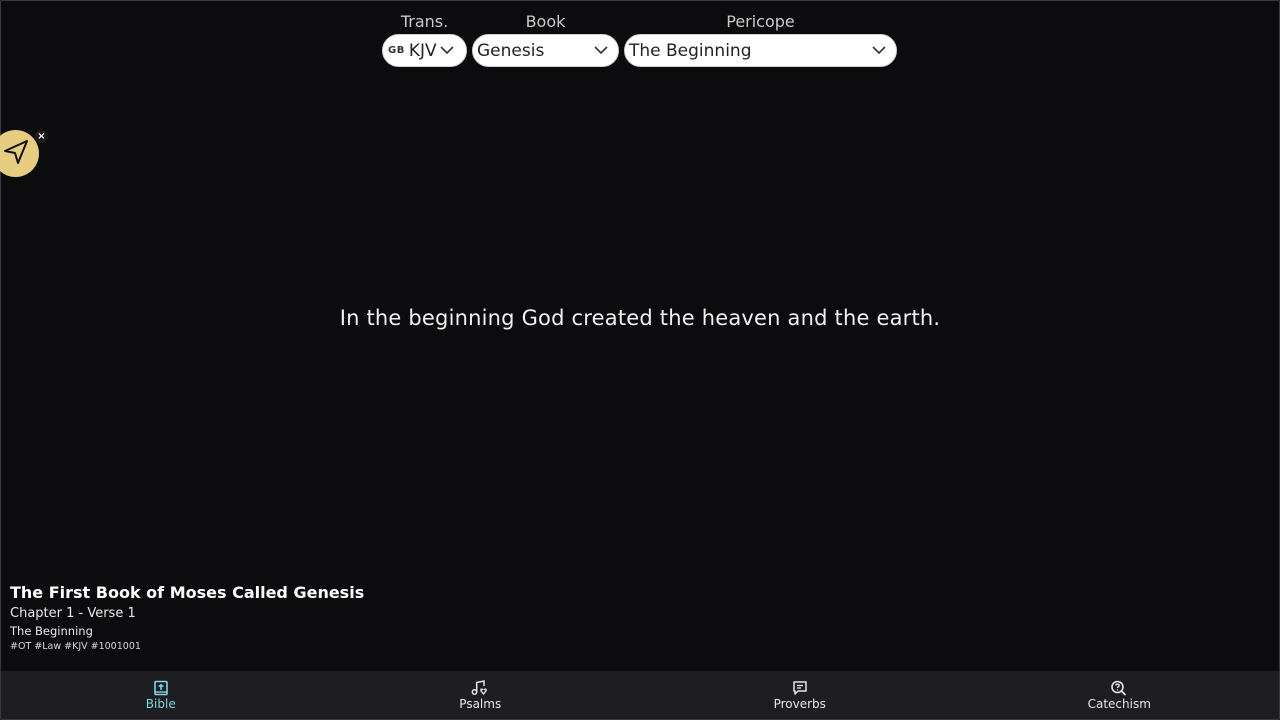  I want to click on tags: #OT #Law #KJV #1001001, so click(75, 646).